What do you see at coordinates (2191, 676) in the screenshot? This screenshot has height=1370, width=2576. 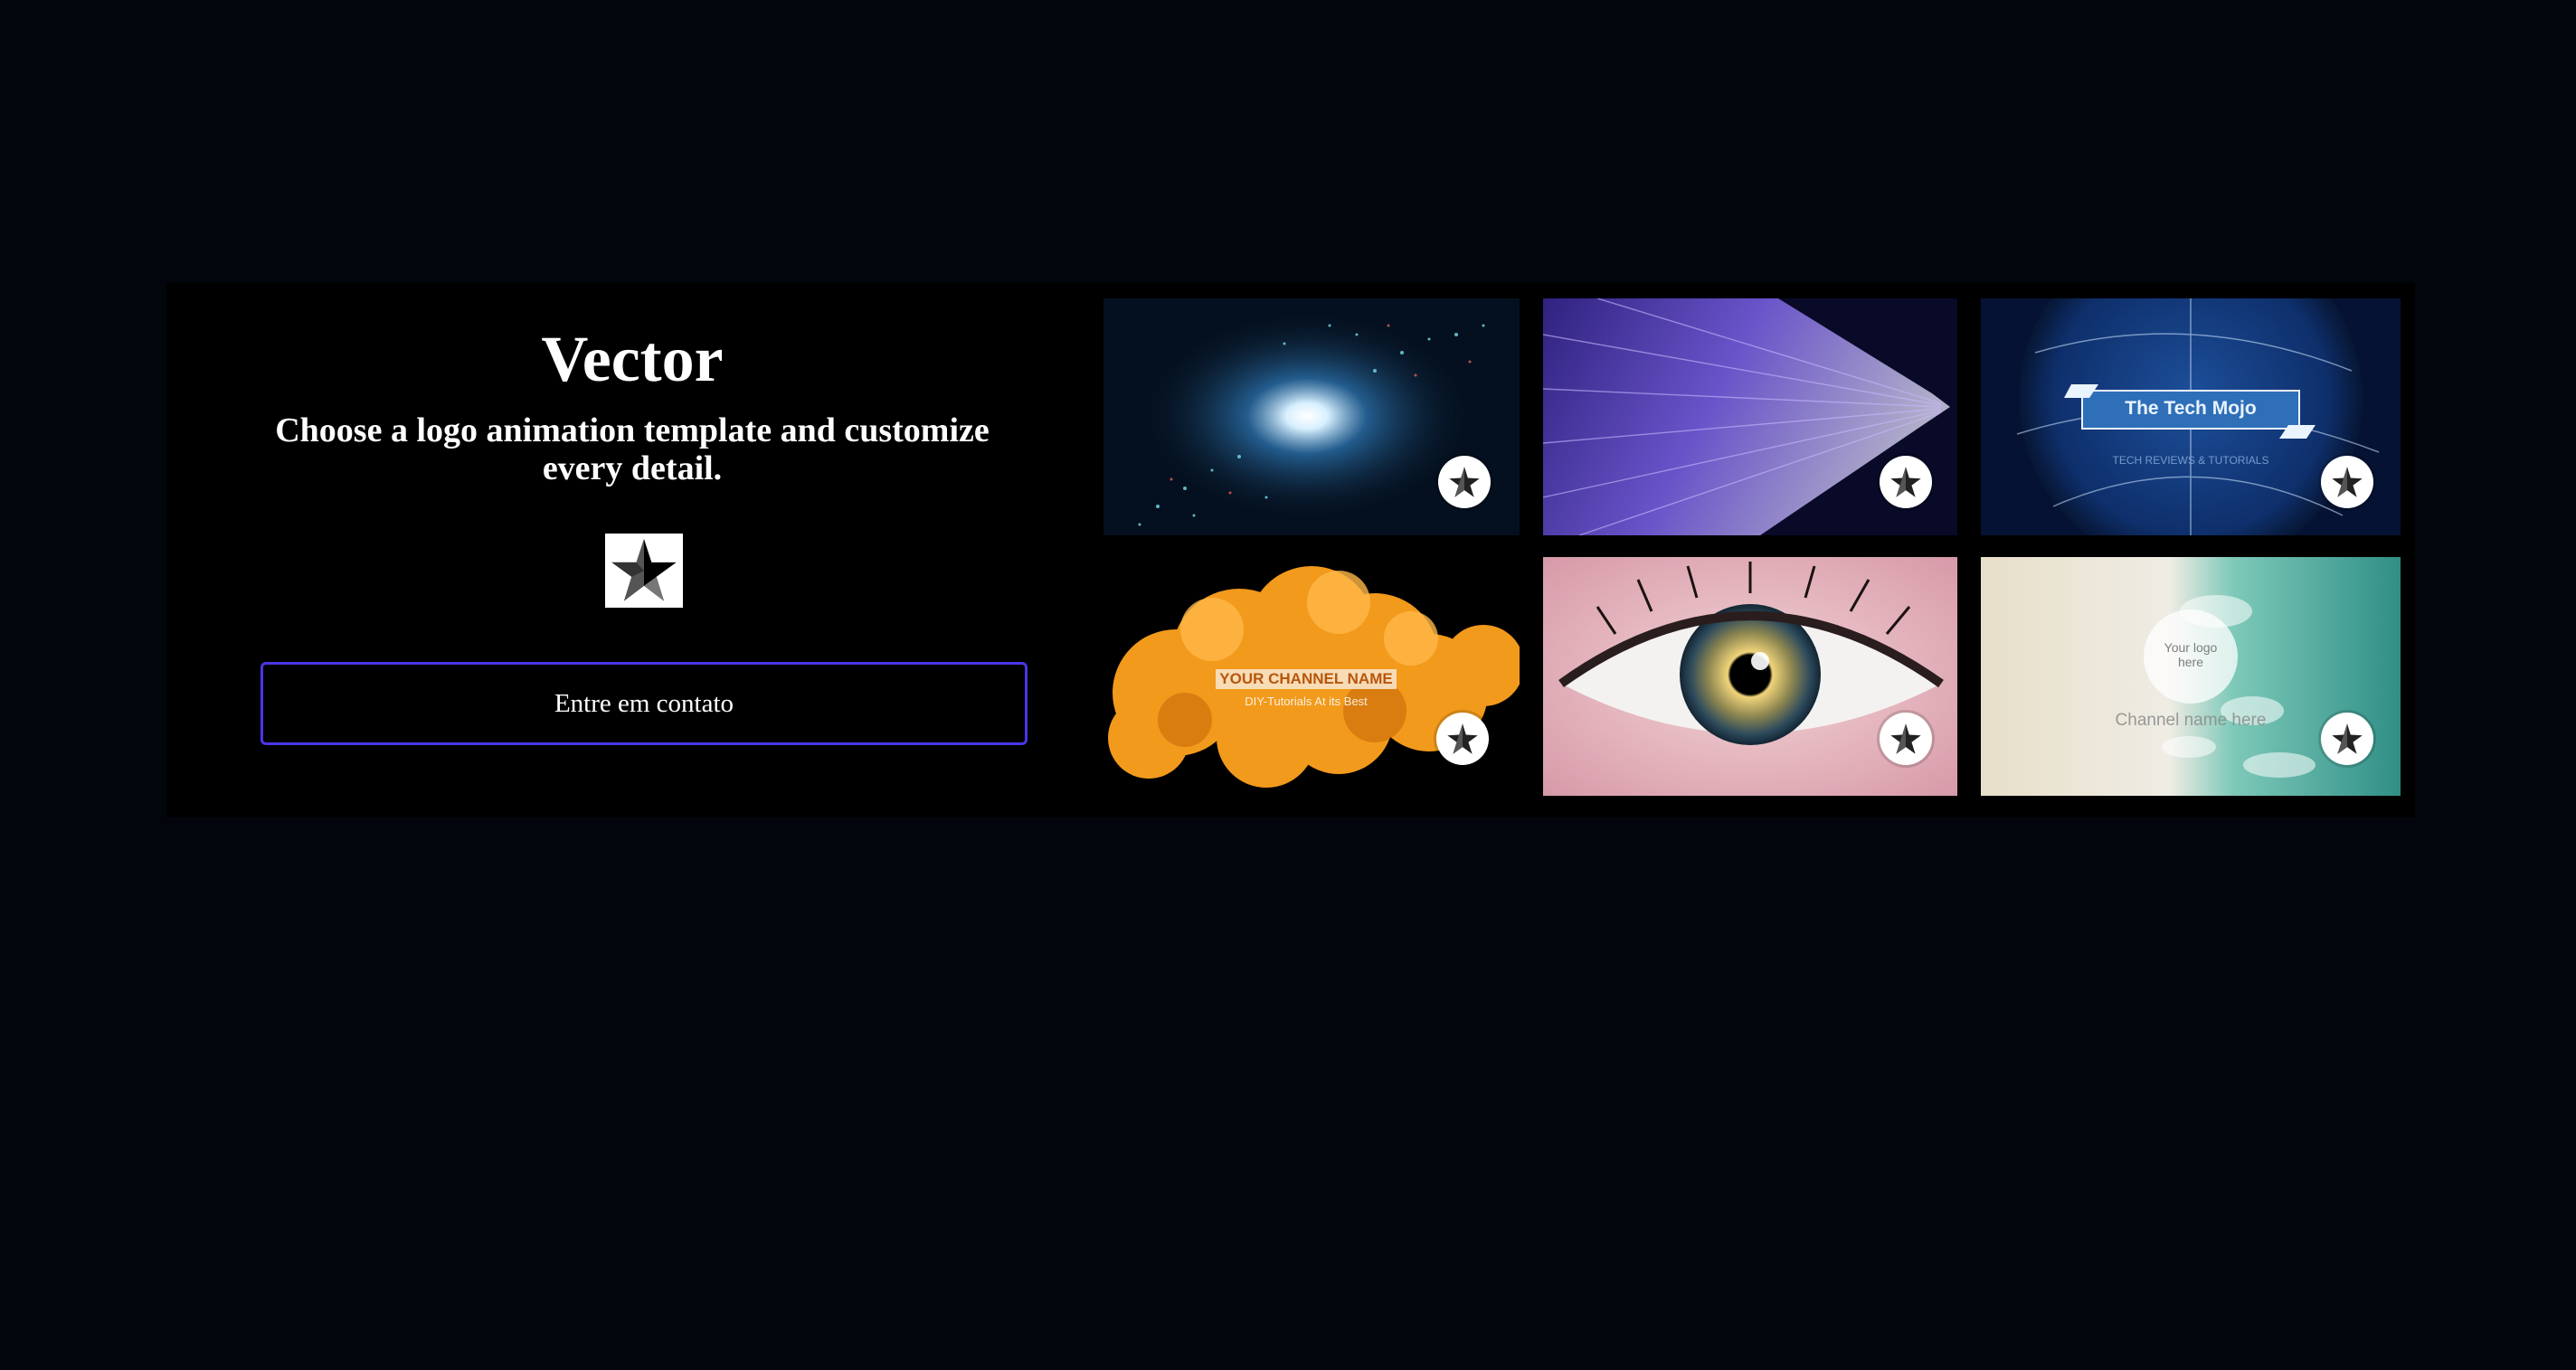 I see `template-thumbnail-ocean: Your logo here Channel name here` at bounding box center [2191, 676].